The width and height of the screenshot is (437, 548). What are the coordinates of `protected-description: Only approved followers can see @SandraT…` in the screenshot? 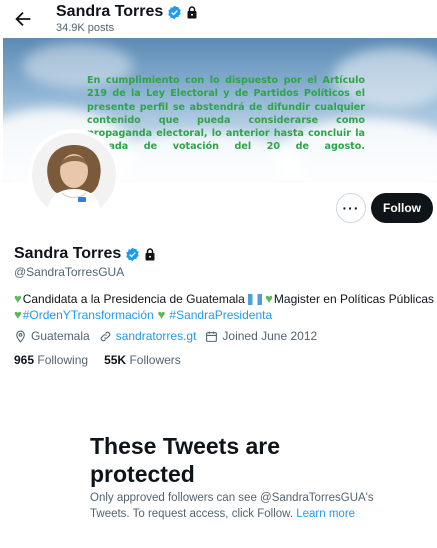 It's located at (235, 506).